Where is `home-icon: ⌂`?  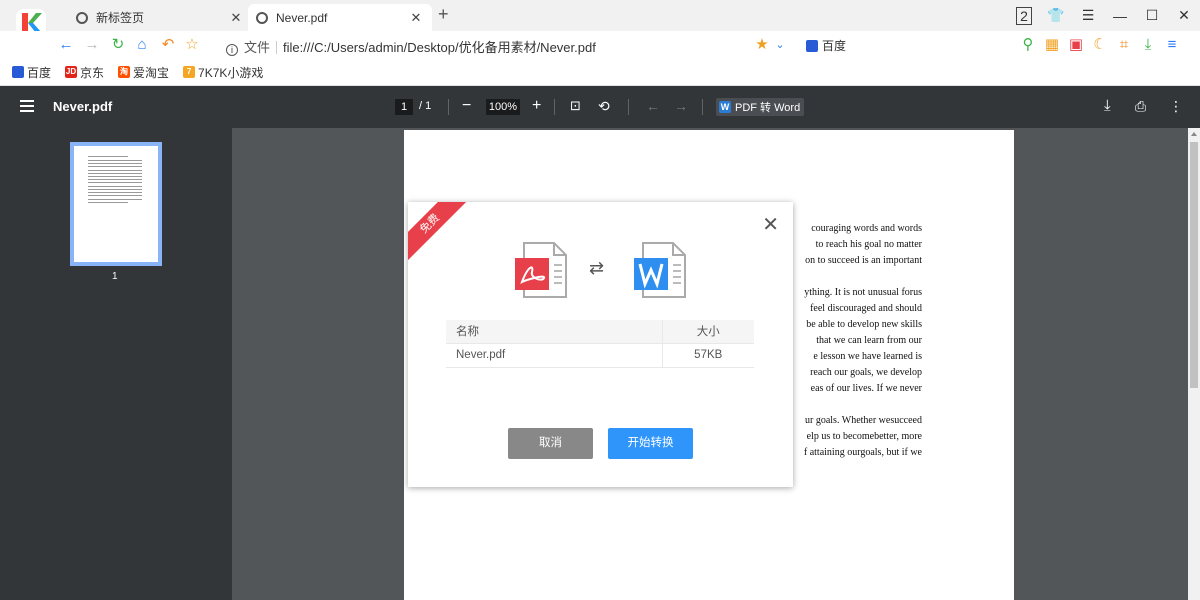 home-icon: ⌂ is located at coordinates (142, 45).